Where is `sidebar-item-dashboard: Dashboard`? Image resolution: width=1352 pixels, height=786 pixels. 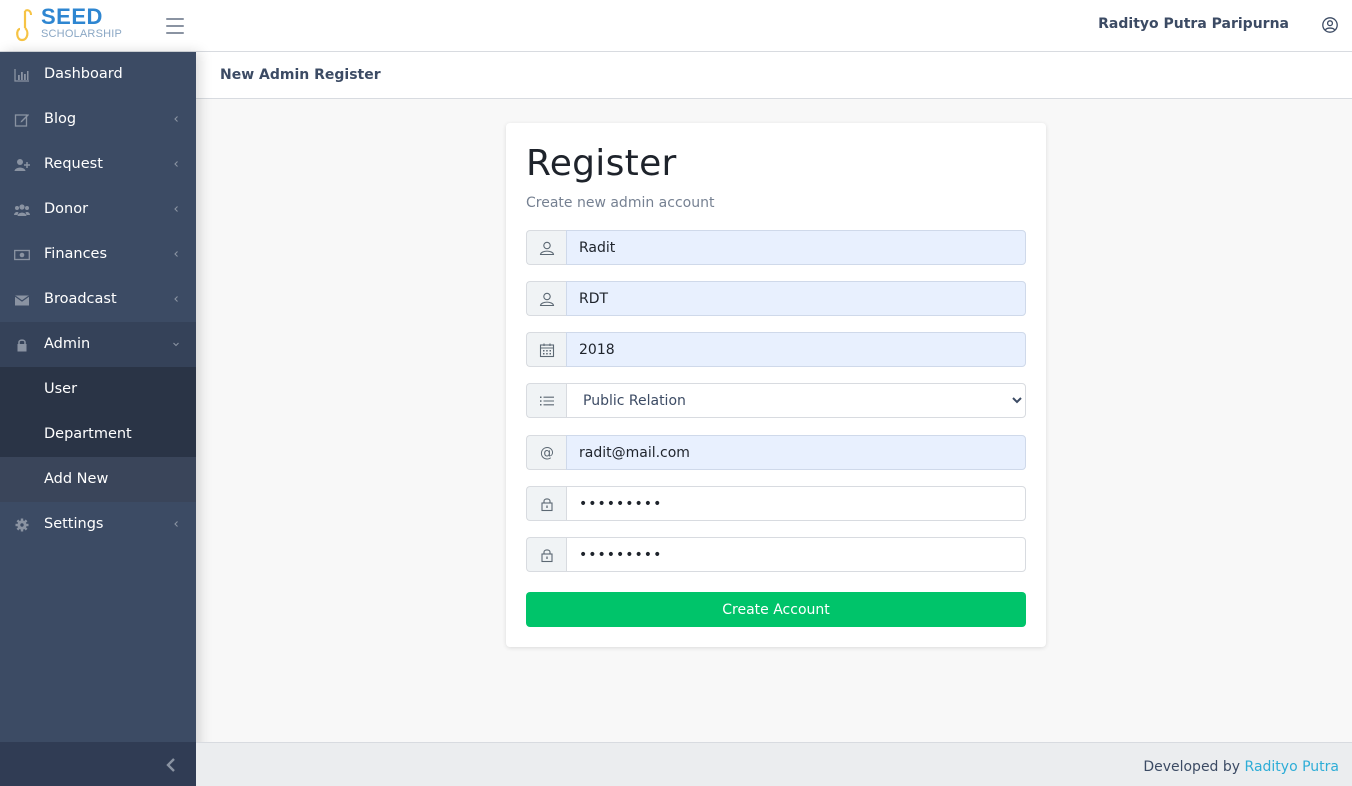 sidebar-item-dashboard: Dashboard is located at coordinates (98, 74).